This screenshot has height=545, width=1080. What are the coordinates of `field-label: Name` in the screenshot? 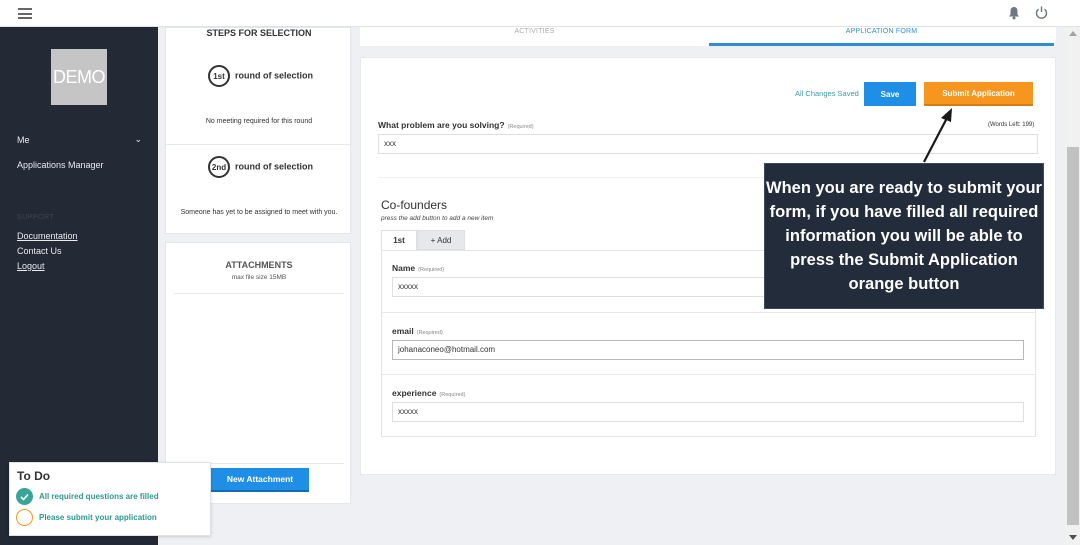 It's located at (404, 268).